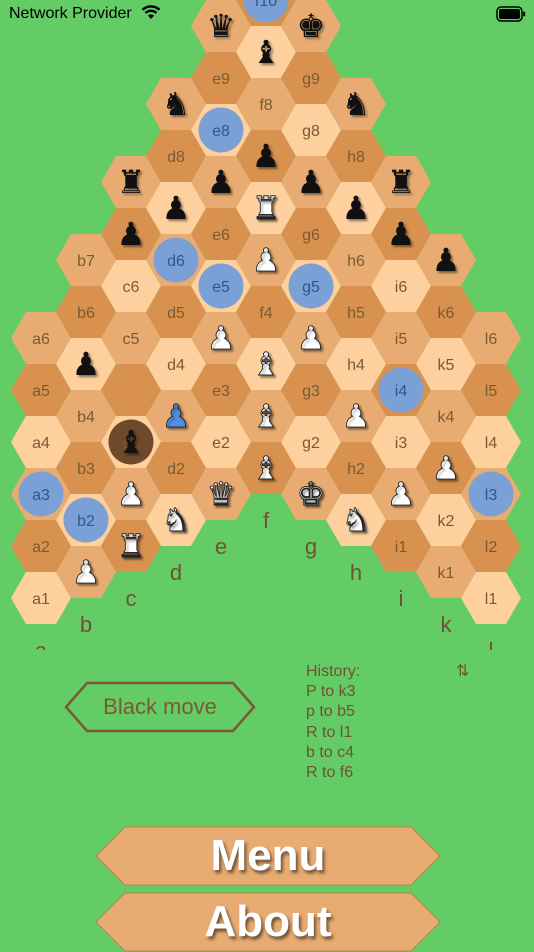 Image resolution: width=534 pixels, height=952 pixels. Describe the element at coordinates (265, 313) in the screenshot. I see `cell-label: f4` at that location.